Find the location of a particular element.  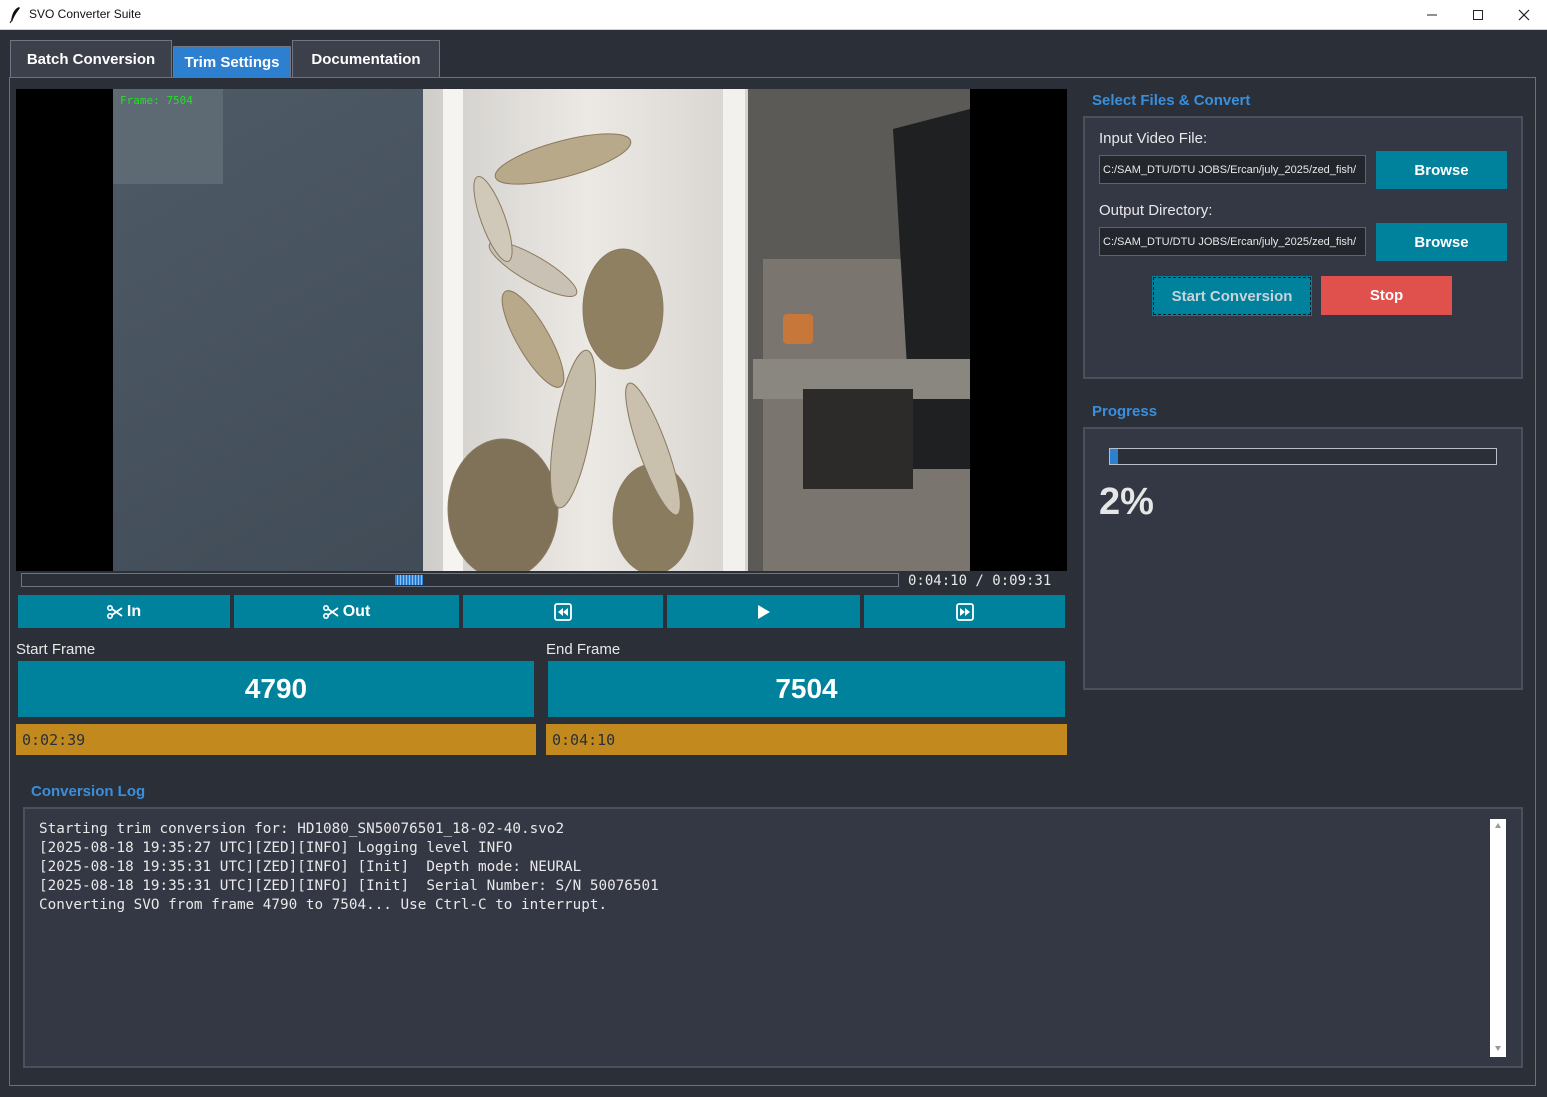

progress-section-title: Progress is located at coordinates (1125, 411).